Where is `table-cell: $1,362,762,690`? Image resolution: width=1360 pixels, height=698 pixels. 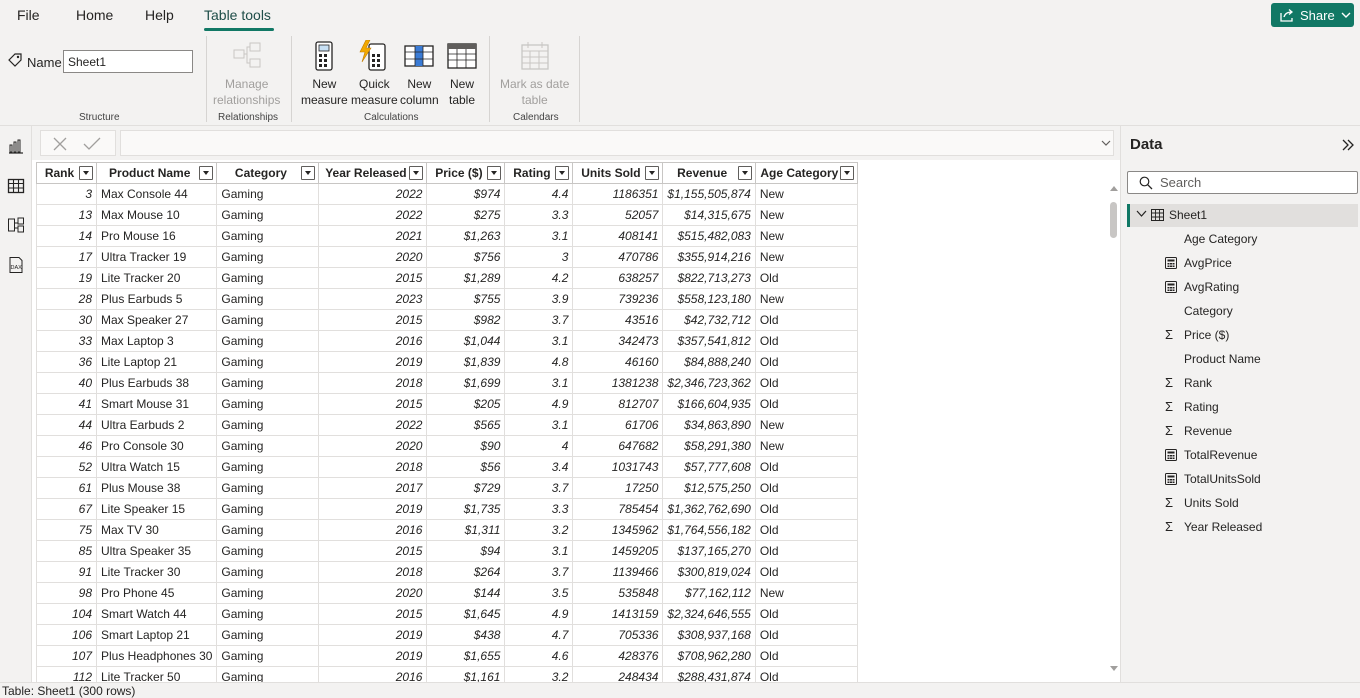 table-cell: $1,362,762,690 is located at coordinates (709, 509).